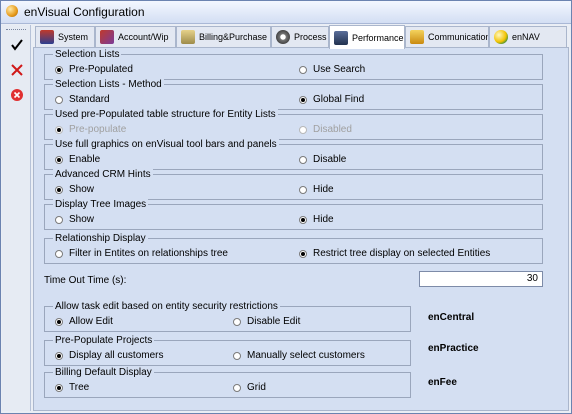 The width and height of the screenshot is (572, 414). I want to click on tree-show-option: Show, so click(74, 220).